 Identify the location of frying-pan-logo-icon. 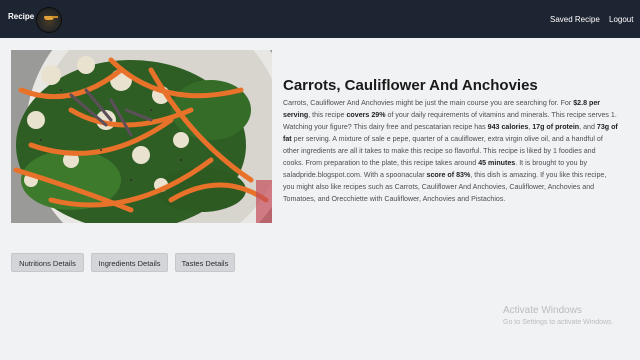
(49, 20).